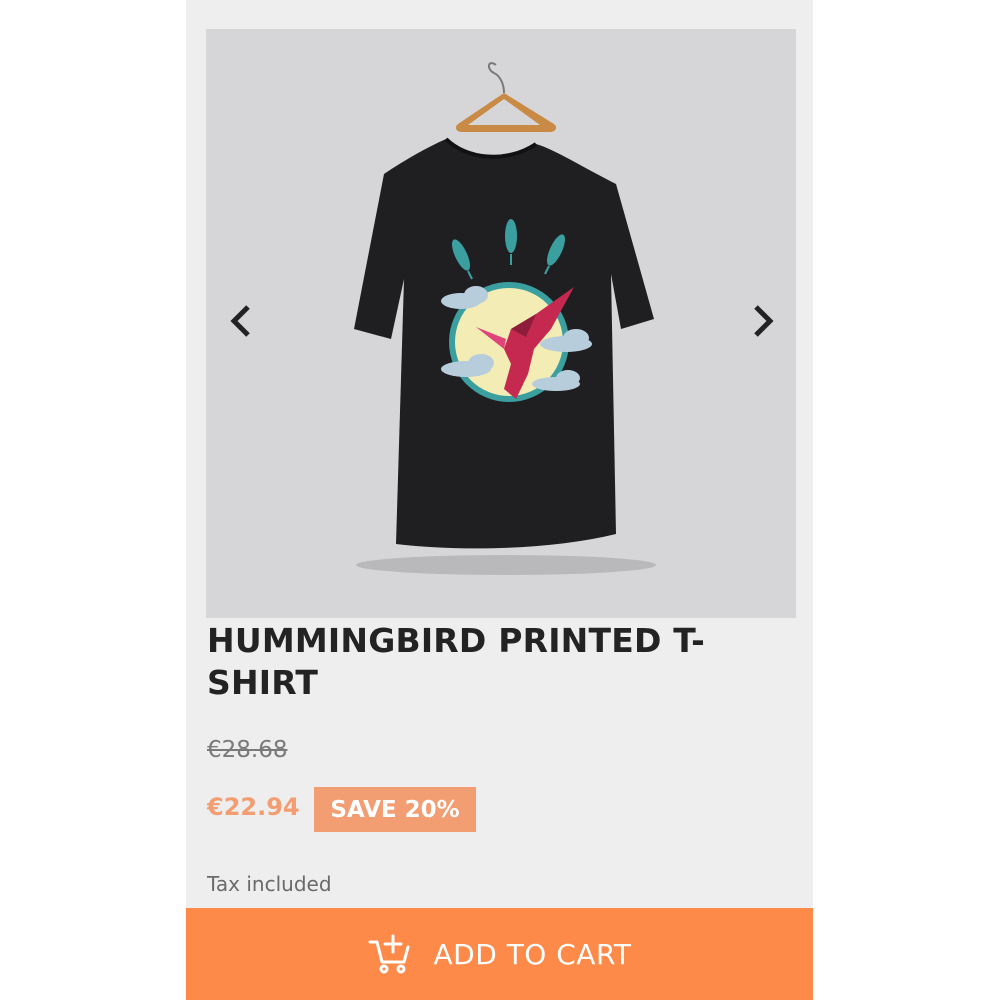  I want to click on add-to-cart-icon, so click(389, 954).